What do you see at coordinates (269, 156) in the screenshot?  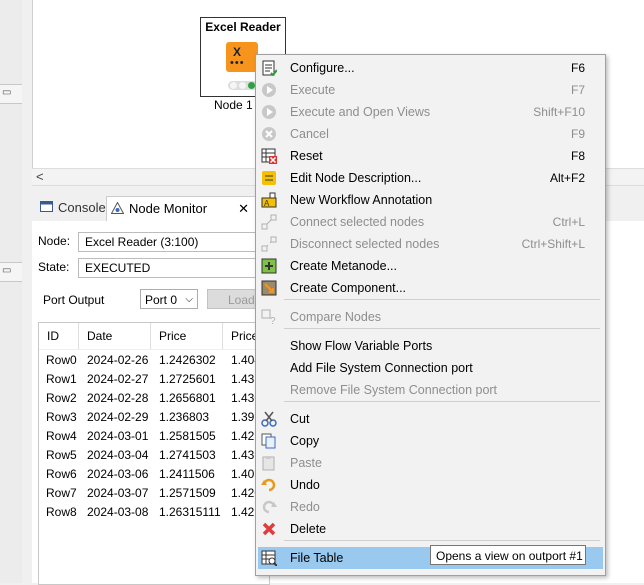 I see `reset-icon` at bounding box center [269, 156].